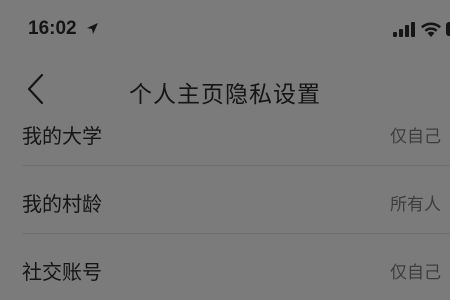  Describe the element at coordinates (52, 28) in the screenshot. I see `status-time: 16:02` at that location.